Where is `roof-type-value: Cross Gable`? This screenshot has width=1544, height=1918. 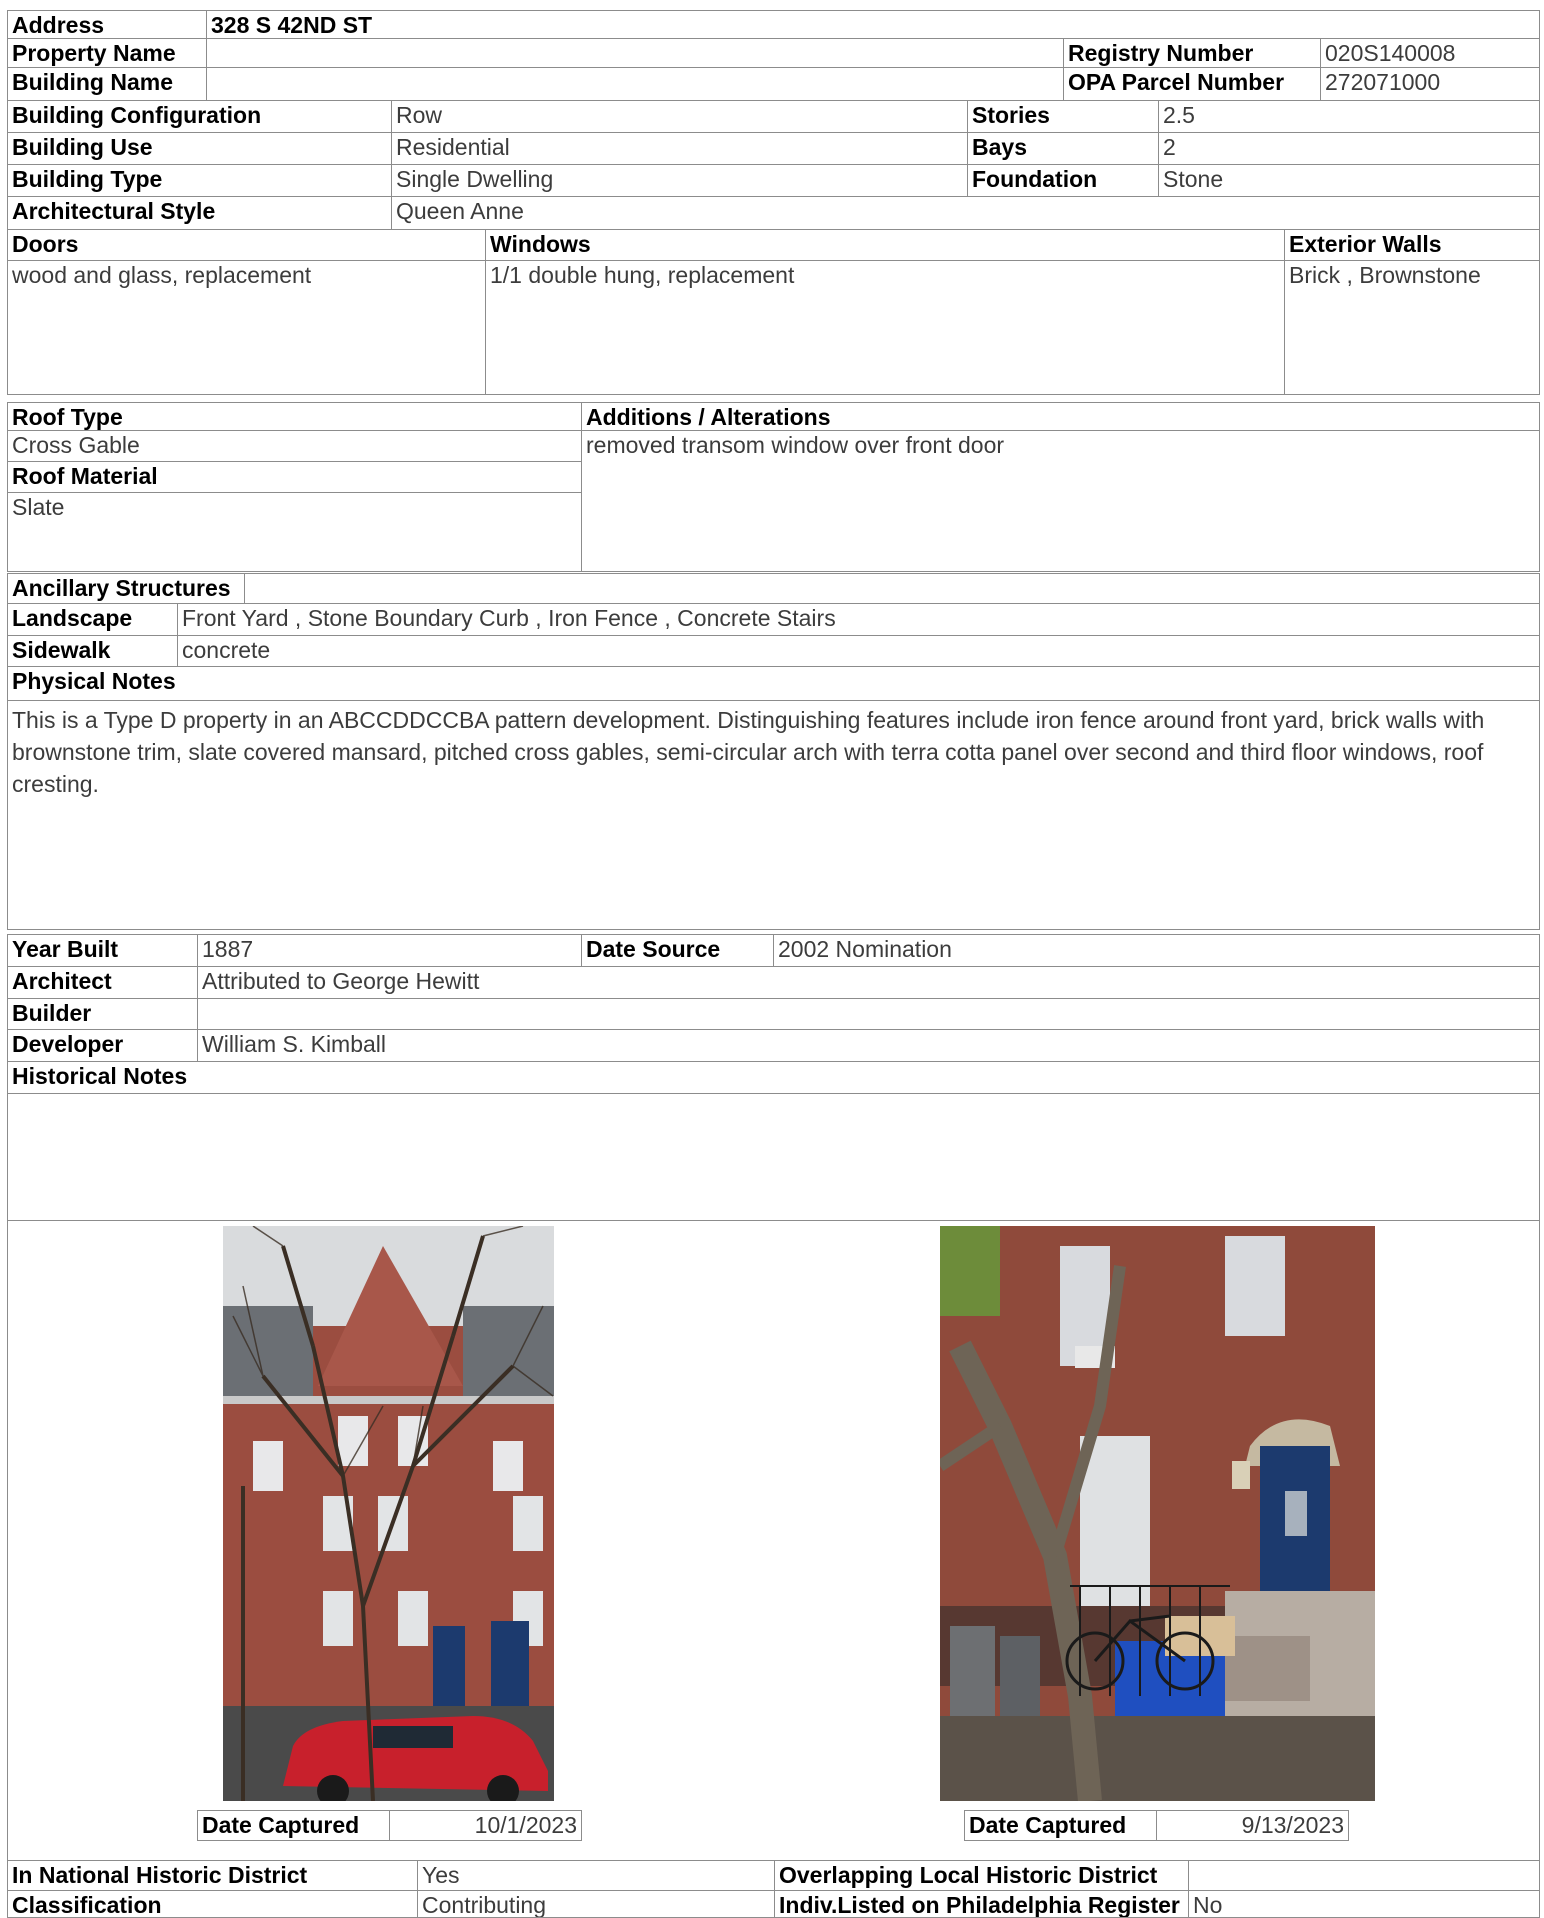 roof-type-value: Cross Gable is located at coordinates (294, 446).